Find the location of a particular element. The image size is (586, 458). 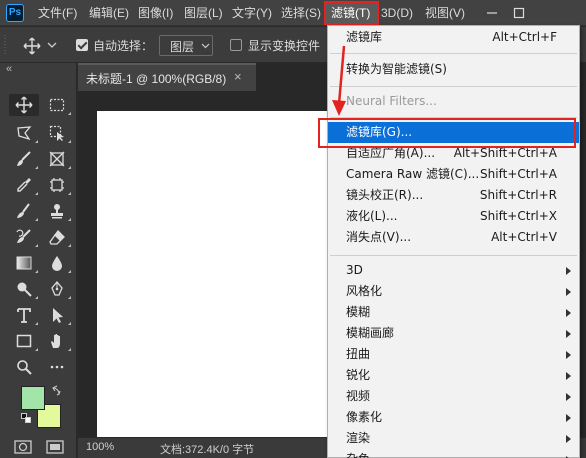

document-tab: 未标题-1 @ 100%(RGB/8) × is located at coordinates (167, 77).